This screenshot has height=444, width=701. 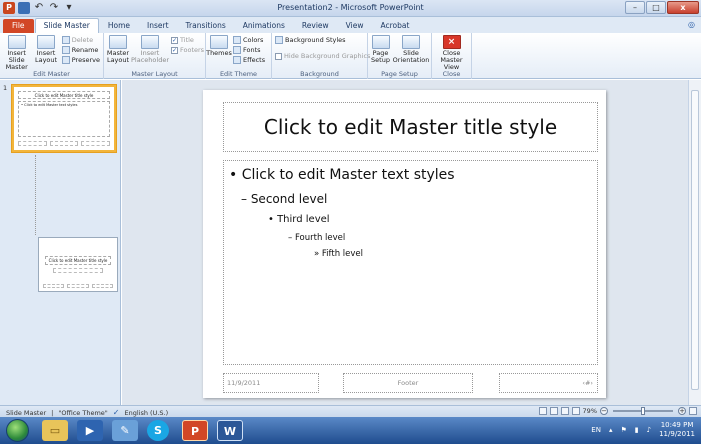 I want to click on themes-icon, so click(x=219, y=42).